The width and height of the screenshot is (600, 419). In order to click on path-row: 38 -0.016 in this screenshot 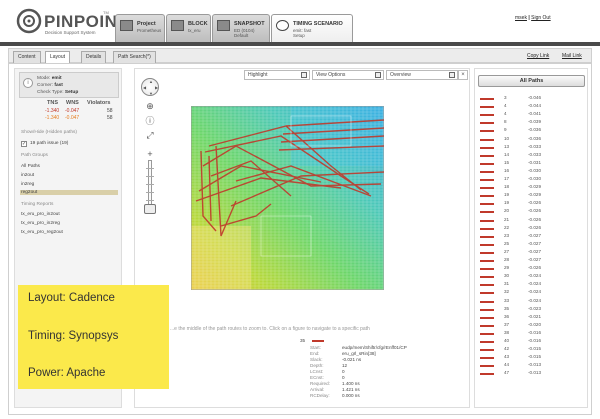, I will do `click(530, 334)`.